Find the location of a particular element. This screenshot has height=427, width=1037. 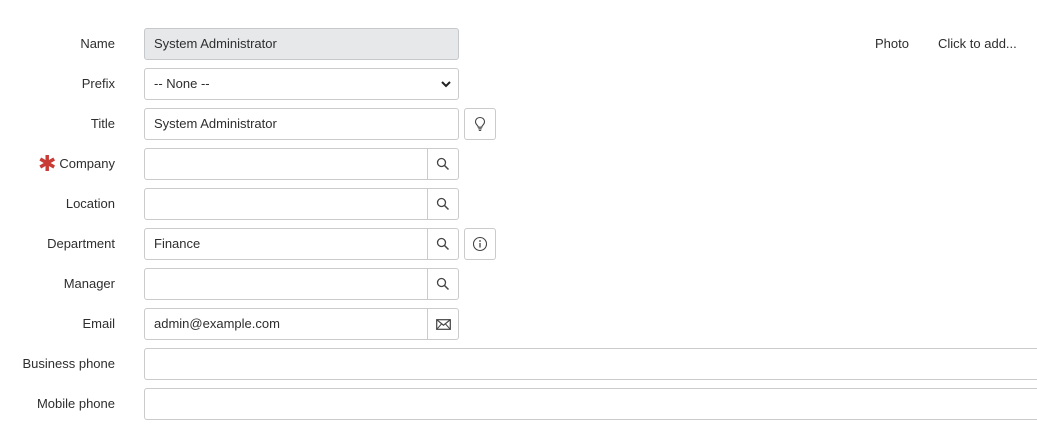

row-business-phone: Business phone is located at coordinates (518, 364).